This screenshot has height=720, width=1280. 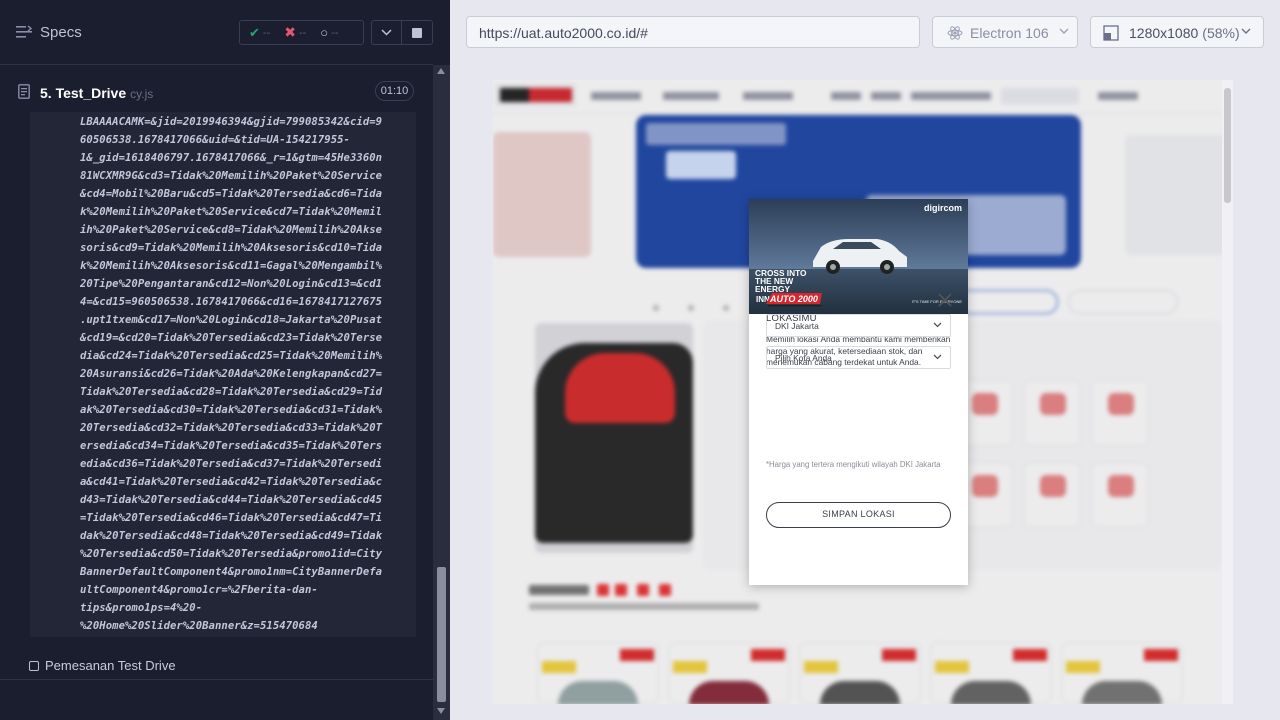 I want to click on file-icon, so click(x=24, y=91).